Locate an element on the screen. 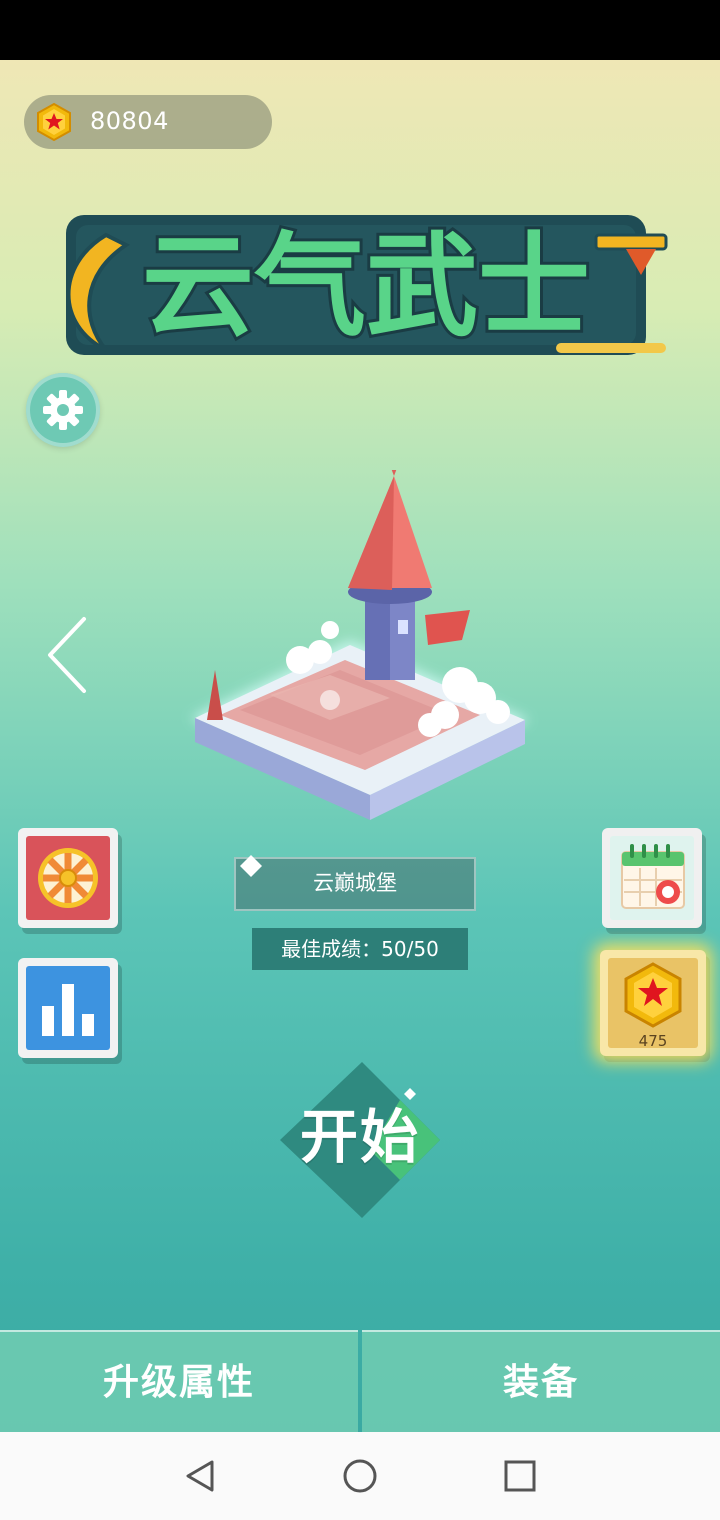 The image size is (720, 1520). level-island-illustration is located at coordinates (360, 645).